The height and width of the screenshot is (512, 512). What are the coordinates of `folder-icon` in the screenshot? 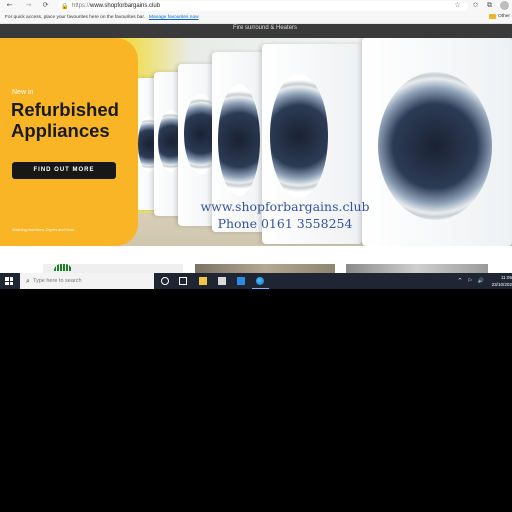 It's located at (492, 16).